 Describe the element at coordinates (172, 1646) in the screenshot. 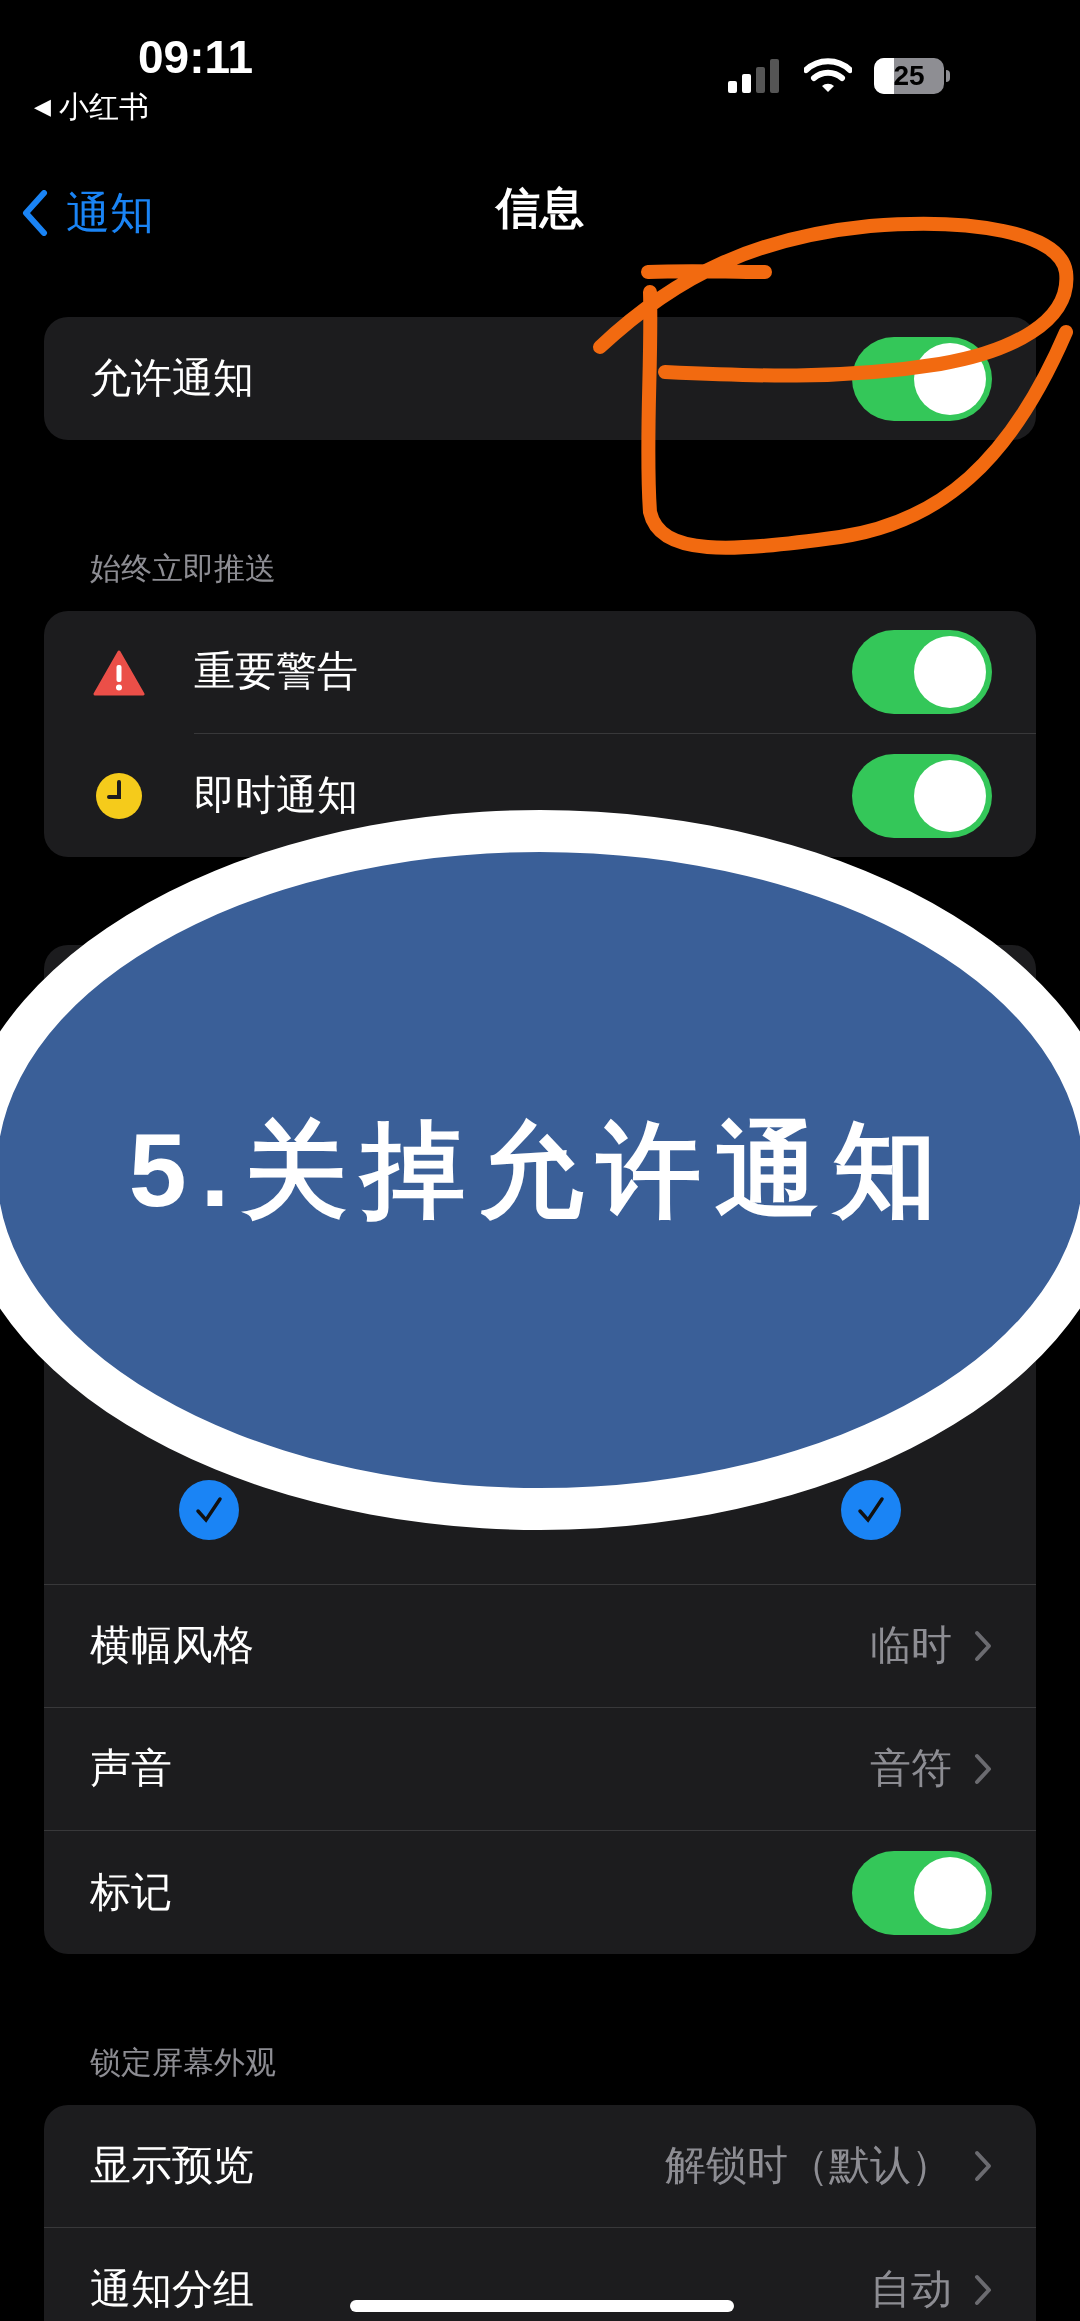

I see `row-label: 横幅风格` at that location.